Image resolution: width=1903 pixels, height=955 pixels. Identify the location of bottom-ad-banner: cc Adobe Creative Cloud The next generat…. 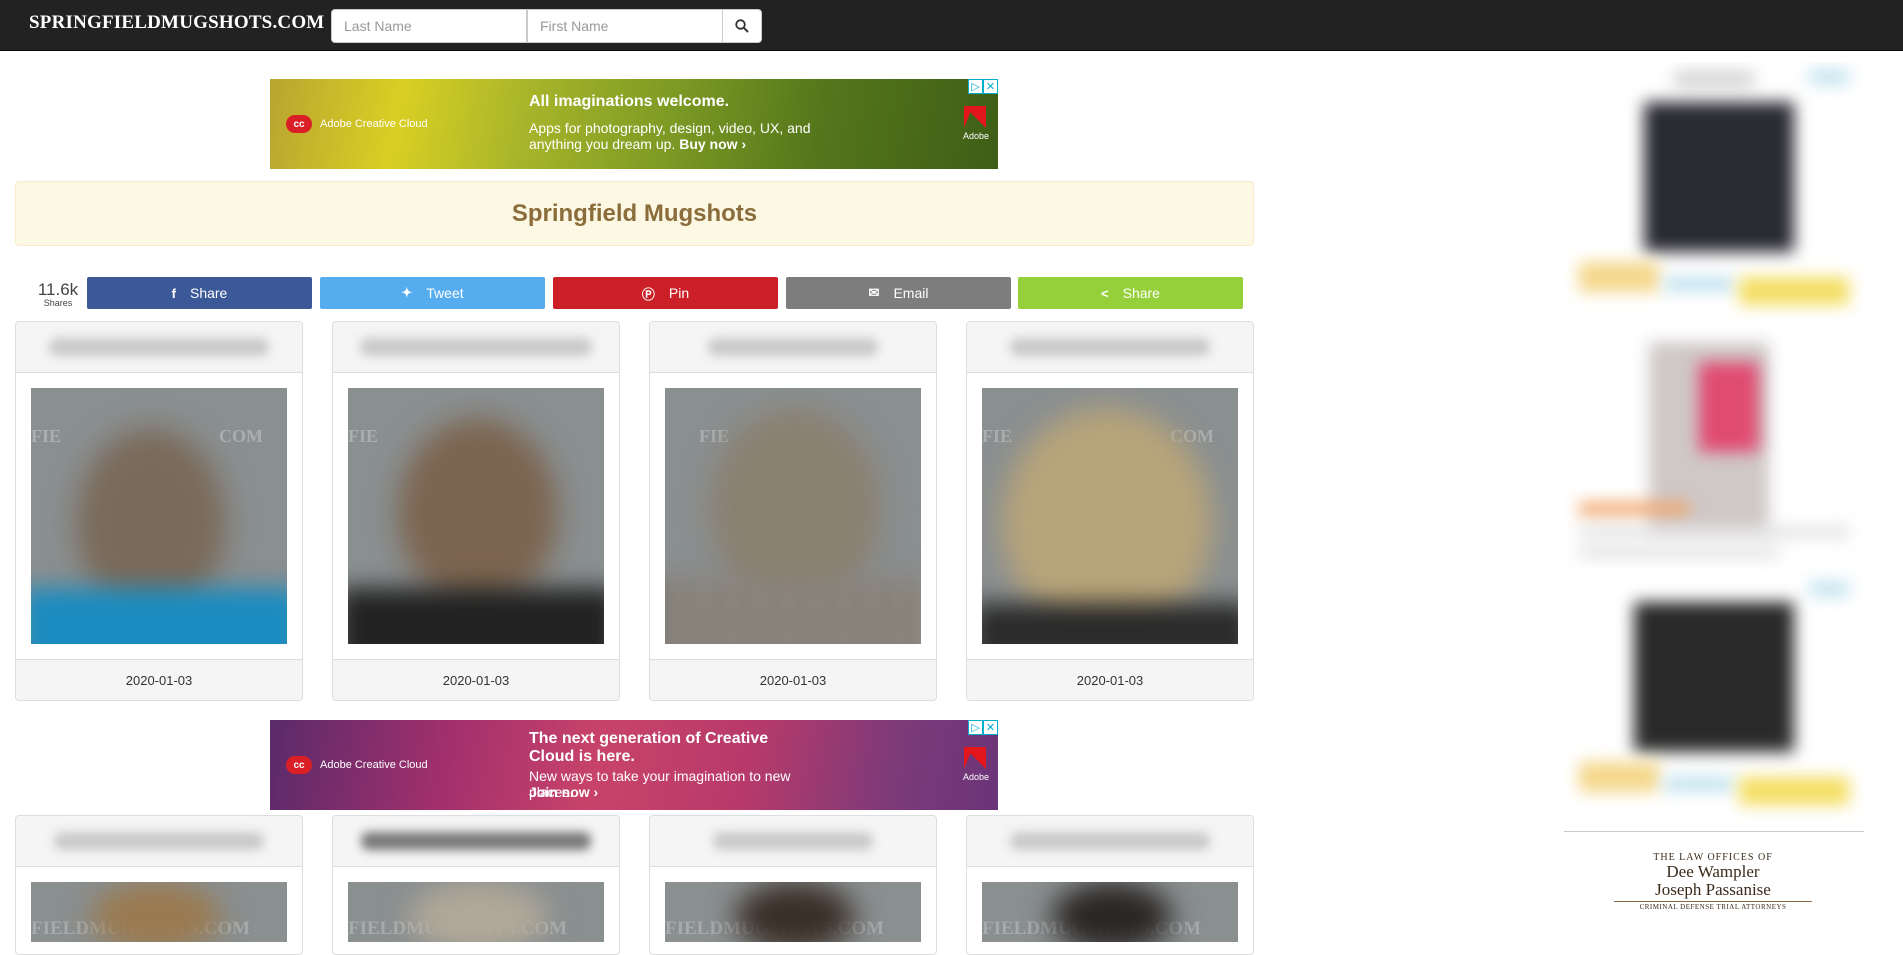
(634, 765).